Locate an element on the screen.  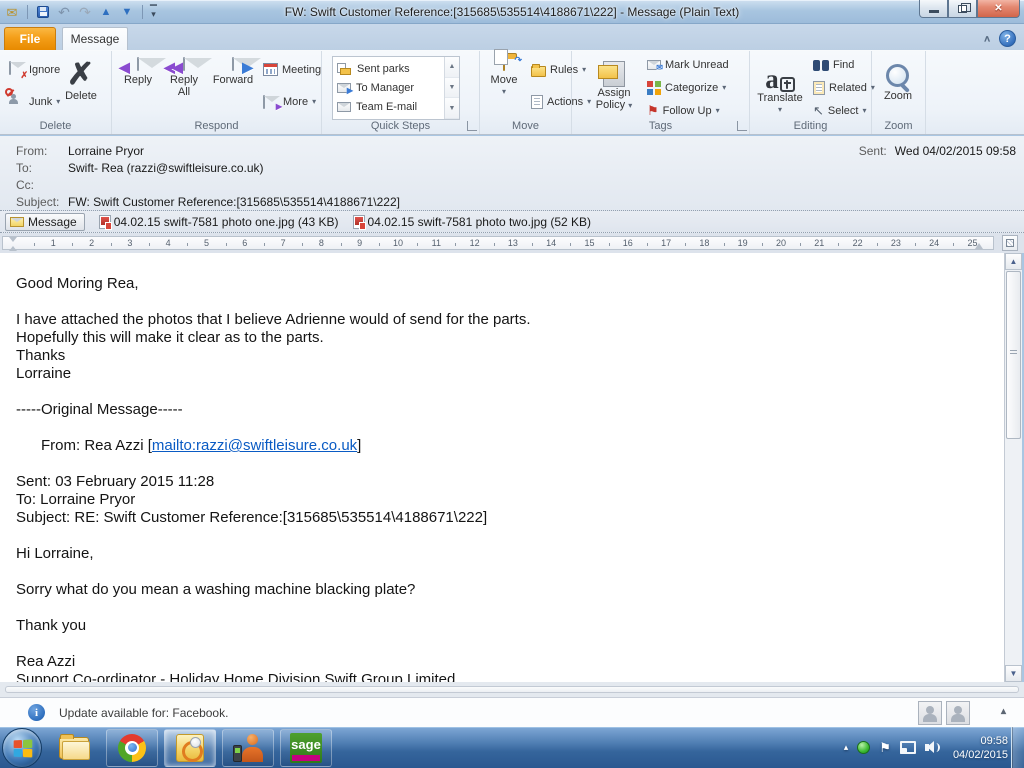
cc-row: Cc: is located at coordinates (512, 184).